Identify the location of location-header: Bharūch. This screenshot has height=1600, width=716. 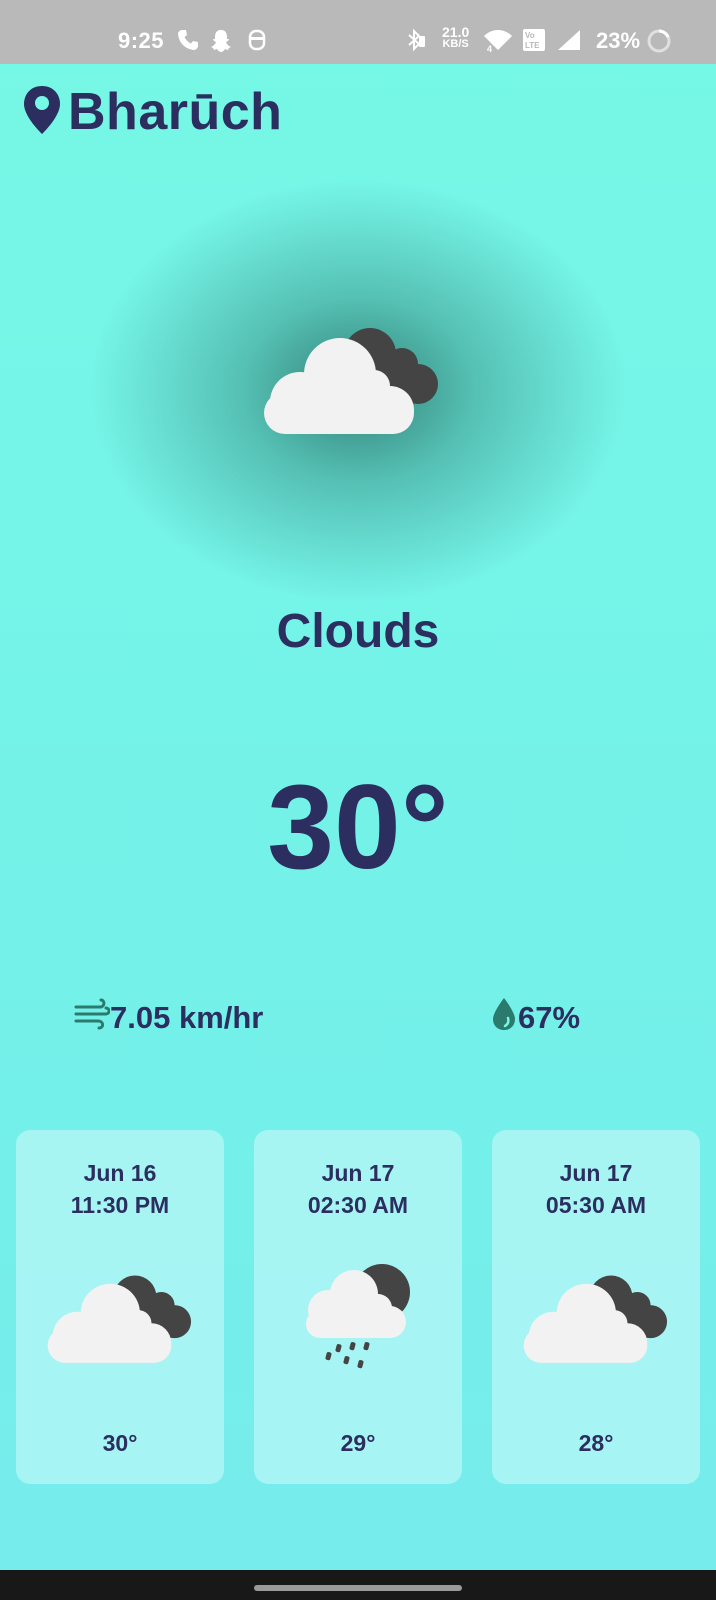
(152, 112).